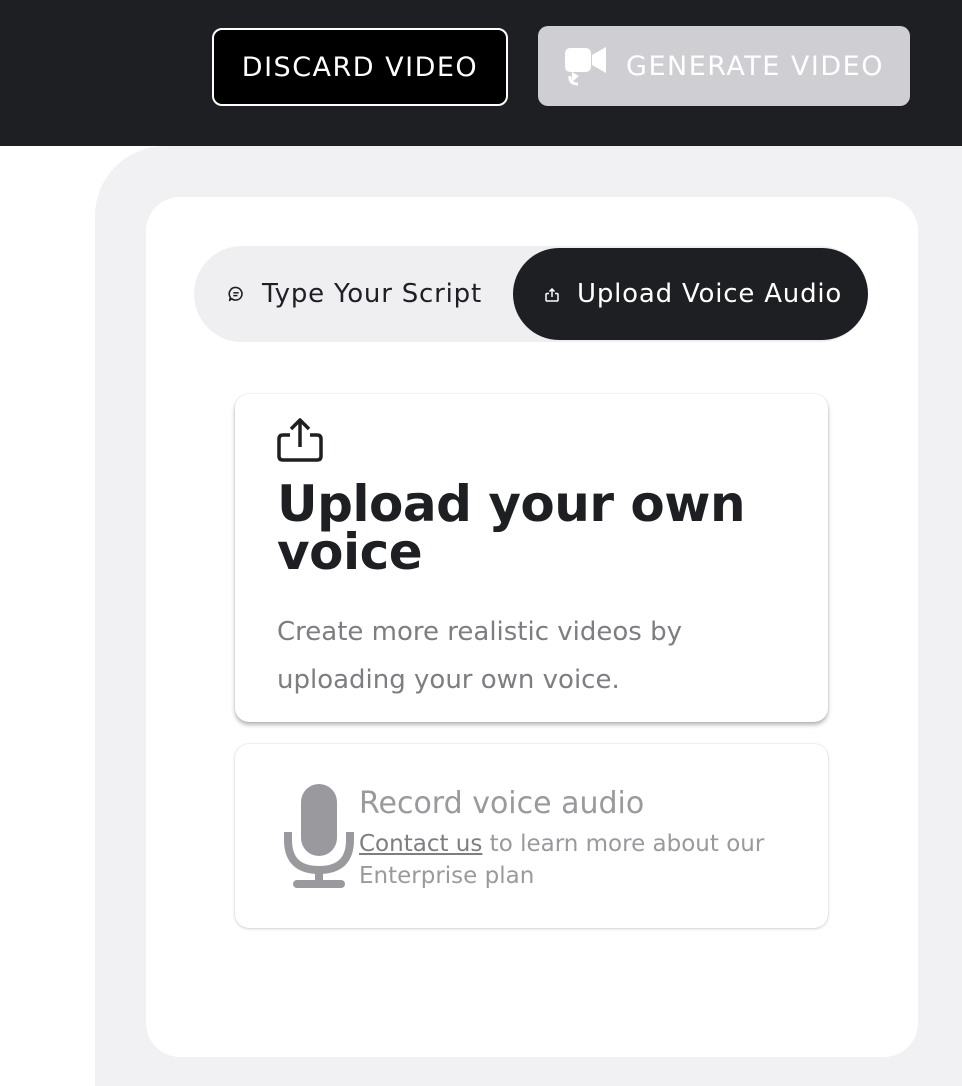 Image resolution: width=962 pixels, height=1086 pixels. Describe the element at coordinates (502, 803) in the screenshot. I see `record-card-title: Record voice audio` at that location.